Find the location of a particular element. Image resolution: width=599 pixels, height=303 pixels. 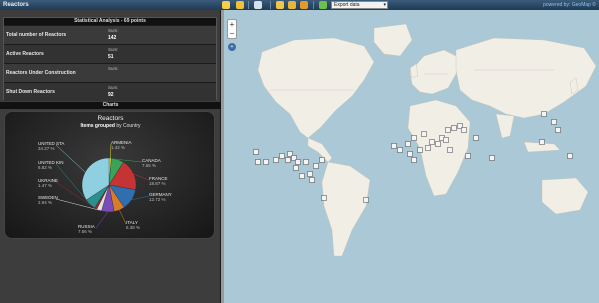

pie-label-percent: 7.55 % is located at coordinates (149, 165).